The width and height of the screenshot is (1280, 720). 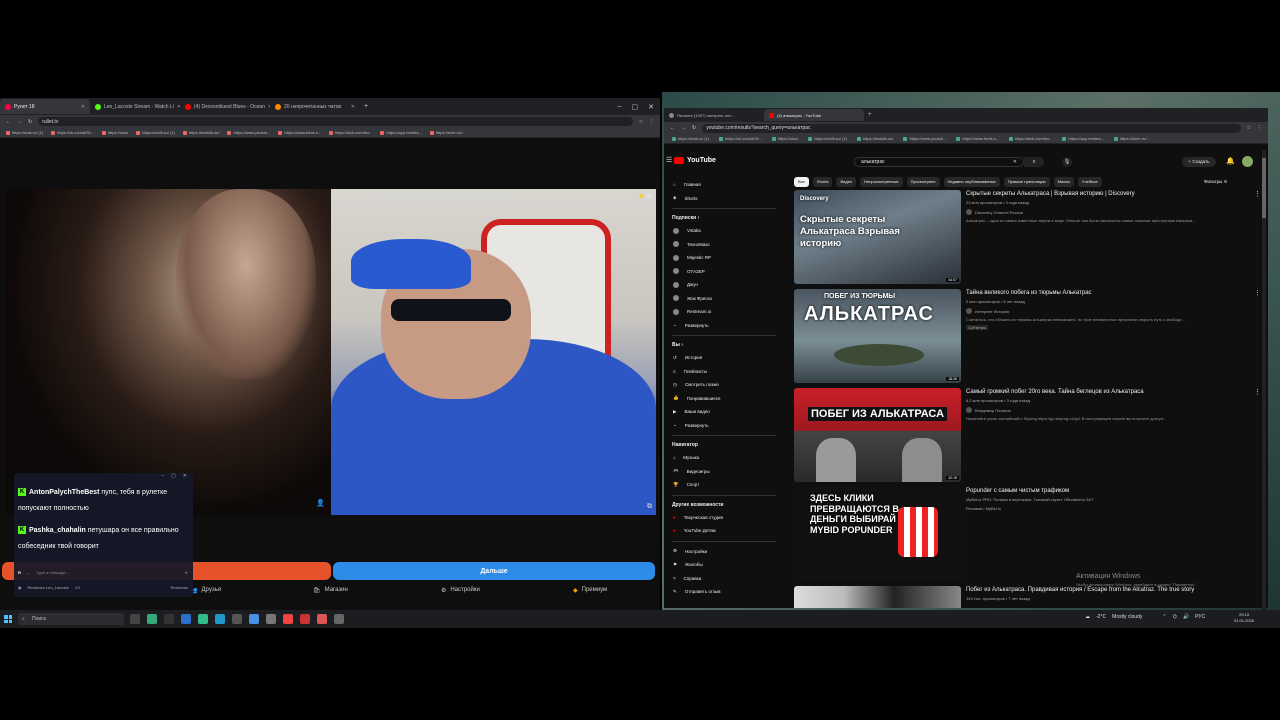 What do you see at coordinates (1067, 162) in the screenshot?
I see `microphone-icon: 🎙` at bounding box center [1067, 162].